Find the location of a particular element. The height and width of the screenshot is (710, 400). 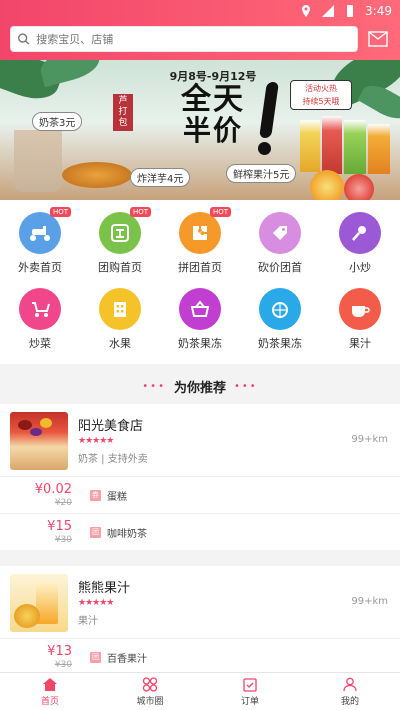

nav-home: 首页 is located at coordinates (50, 691).